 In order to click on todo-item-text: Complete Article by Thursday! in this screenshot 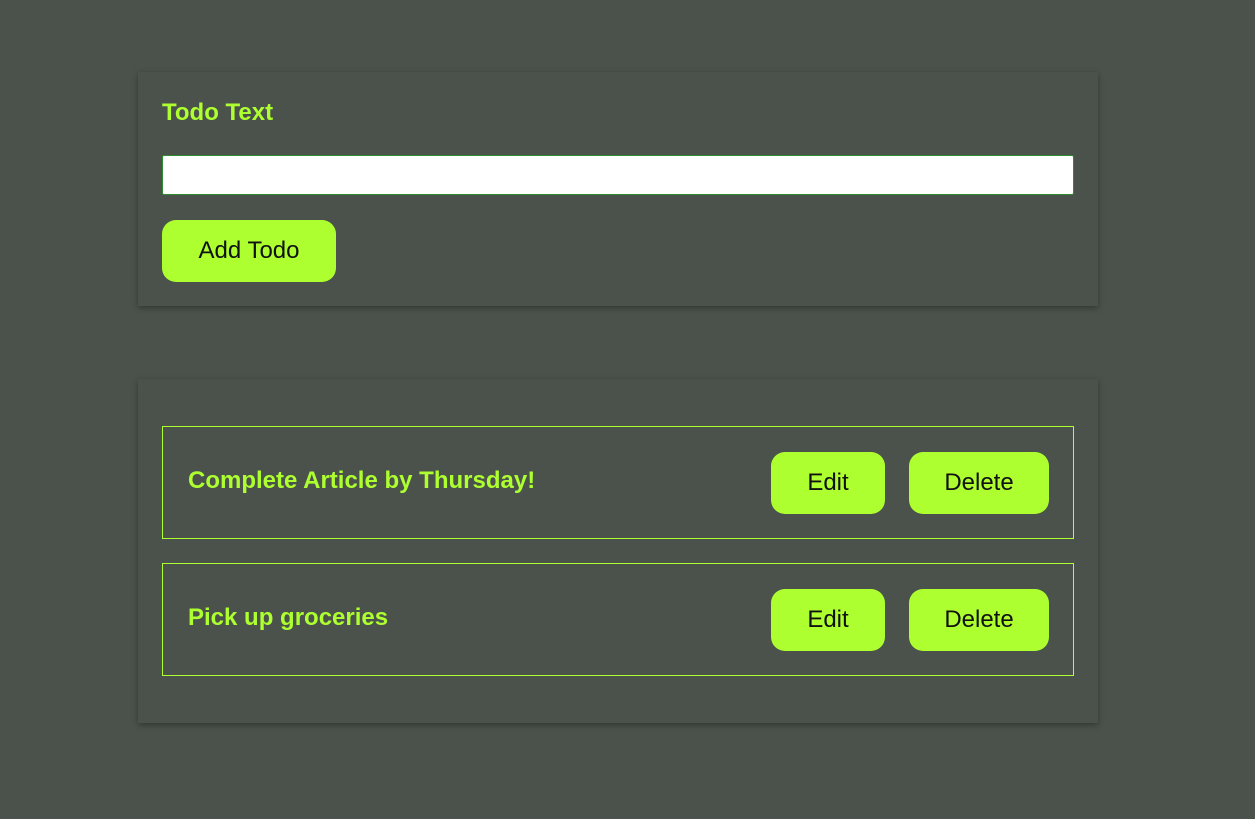, I will do `click(362, 480)`.